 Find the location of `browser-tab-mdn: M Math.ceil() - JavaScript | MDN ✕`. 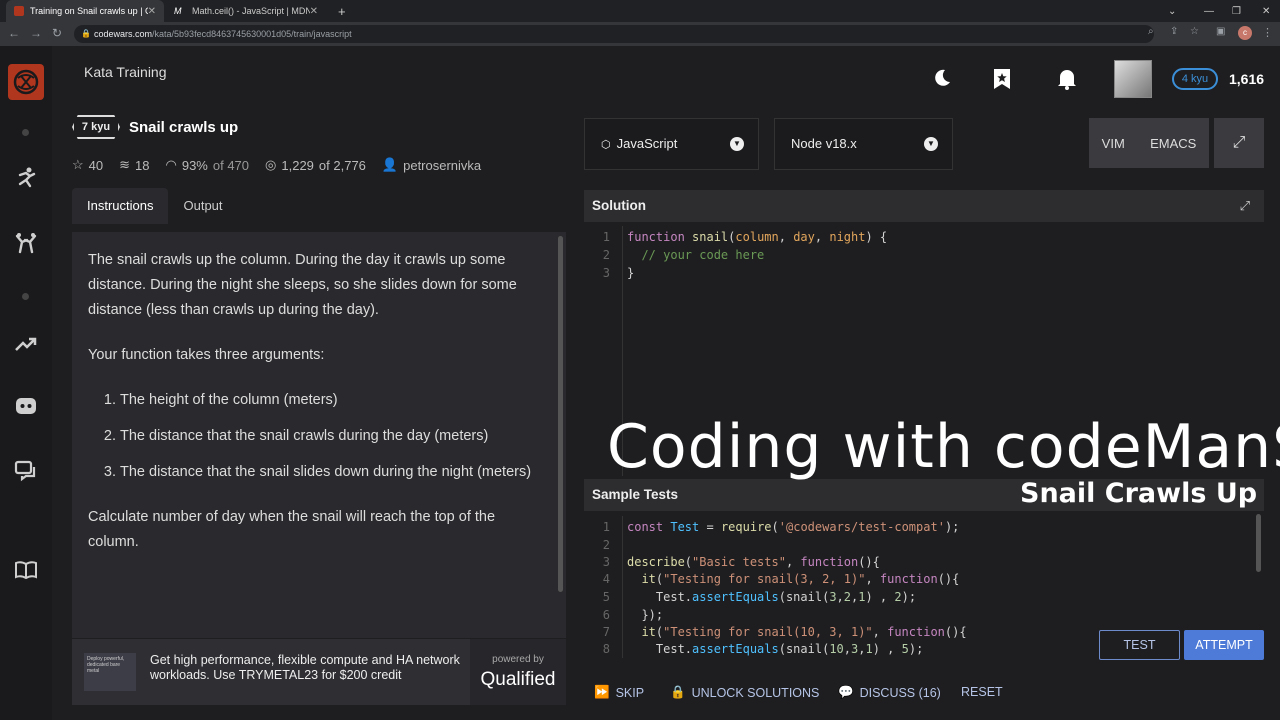

browser-tab-mdn: M Math.ceil() - JavaScript | MDN ✕ is located at coordinates (246, 11).